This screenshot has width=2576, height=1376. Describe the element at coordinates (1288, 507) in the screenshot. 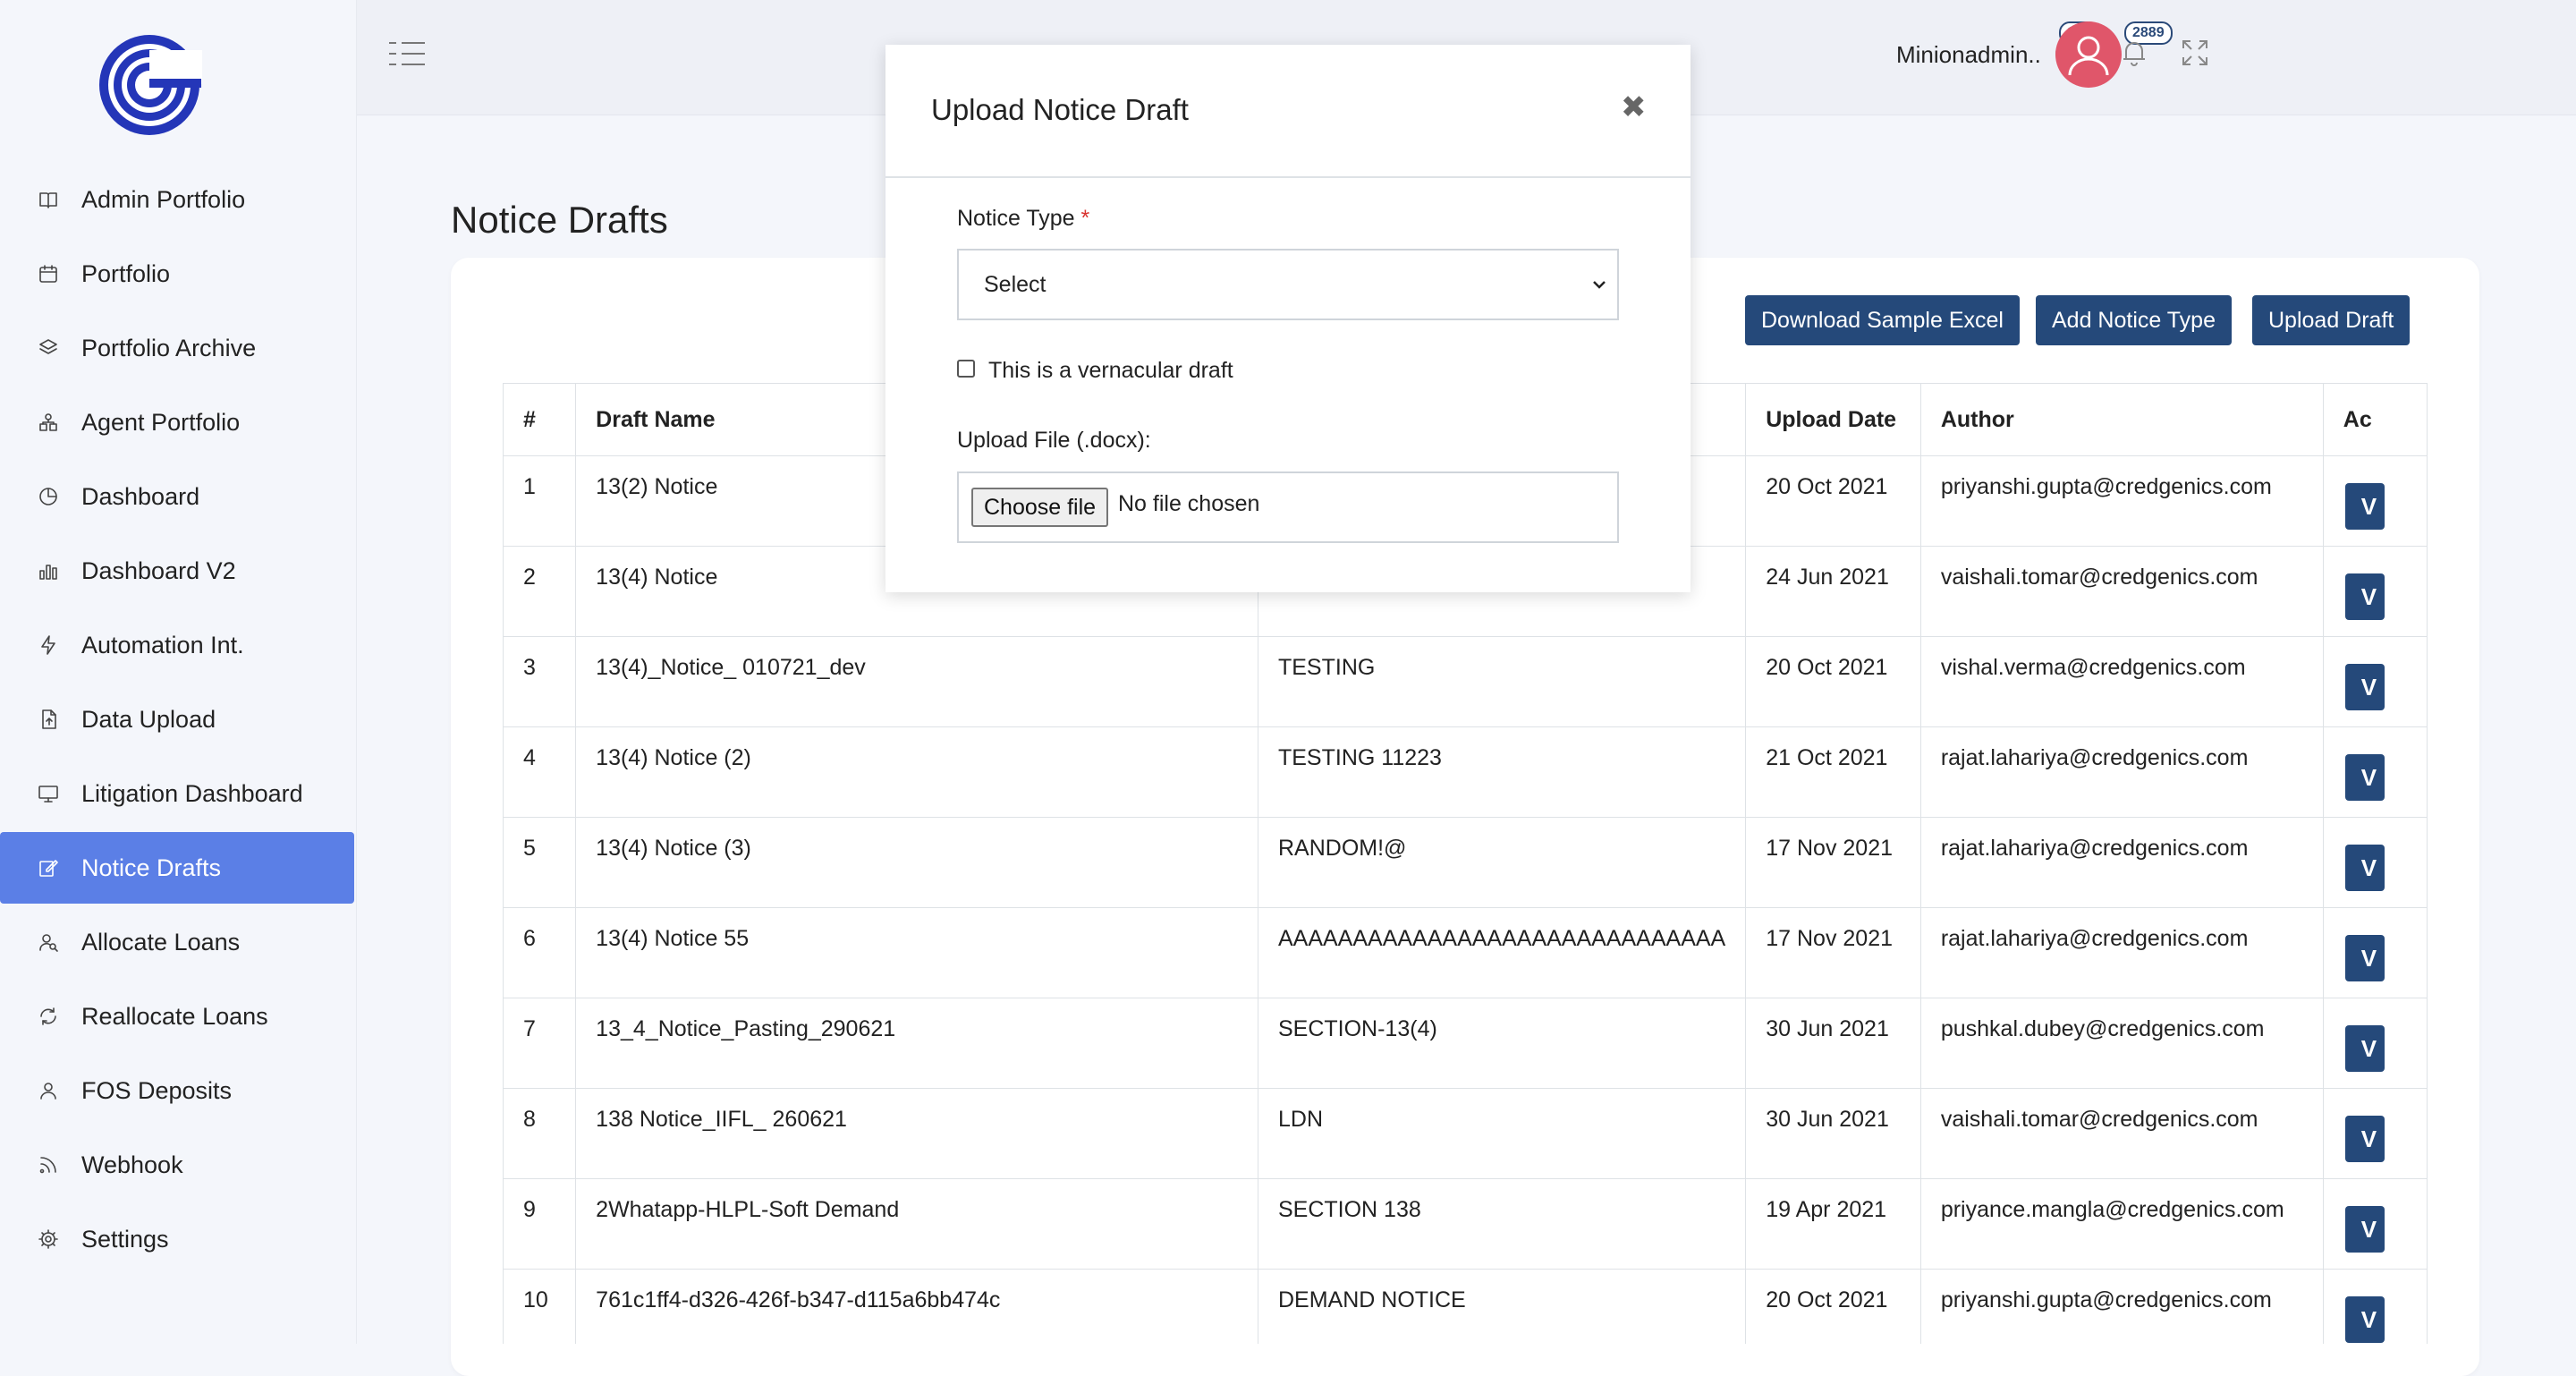

I see `file-input: Choose file No file chosen` at that location.